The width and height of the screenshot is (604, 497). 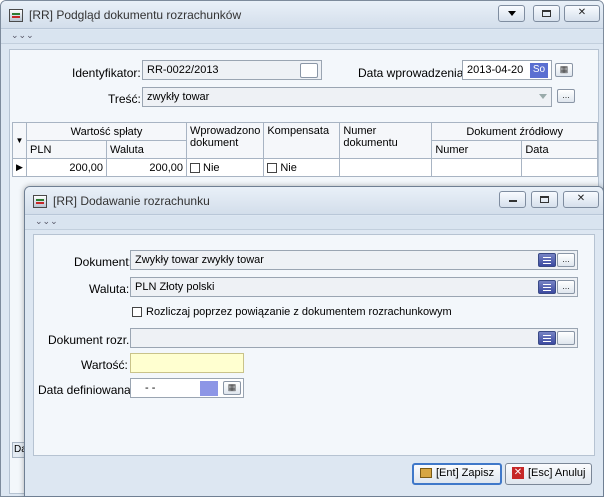 I want to click on header-wprowadzono-dokument: Wprowadzono dokument, so click(x=225, y=140).